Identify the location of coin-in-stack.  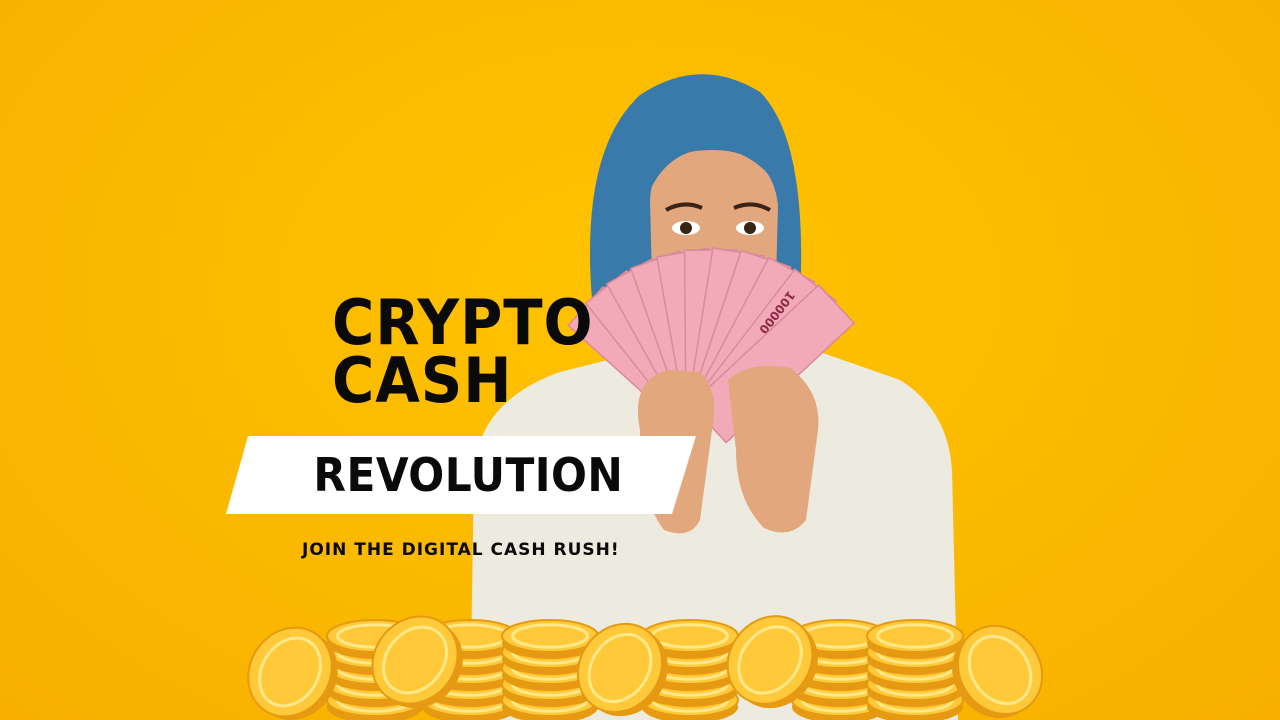
(915, 639).